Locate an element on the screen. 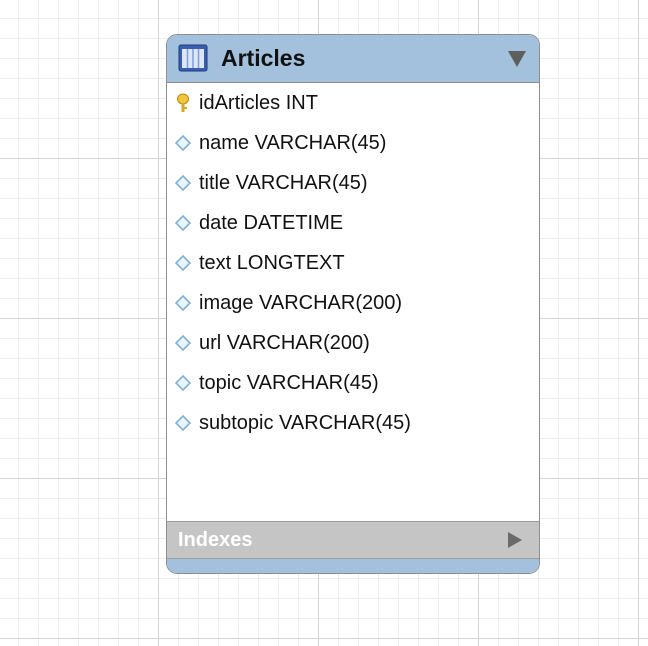 The image size is (648, 646). column-row: name VARCHAR(45) is located at coordinates (353, 143).